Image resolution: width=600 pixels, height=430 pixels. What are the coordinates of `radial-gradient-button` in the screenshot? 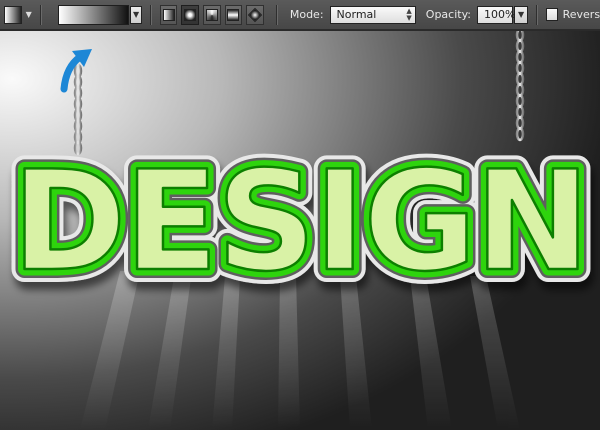 It's located at (190, 14).